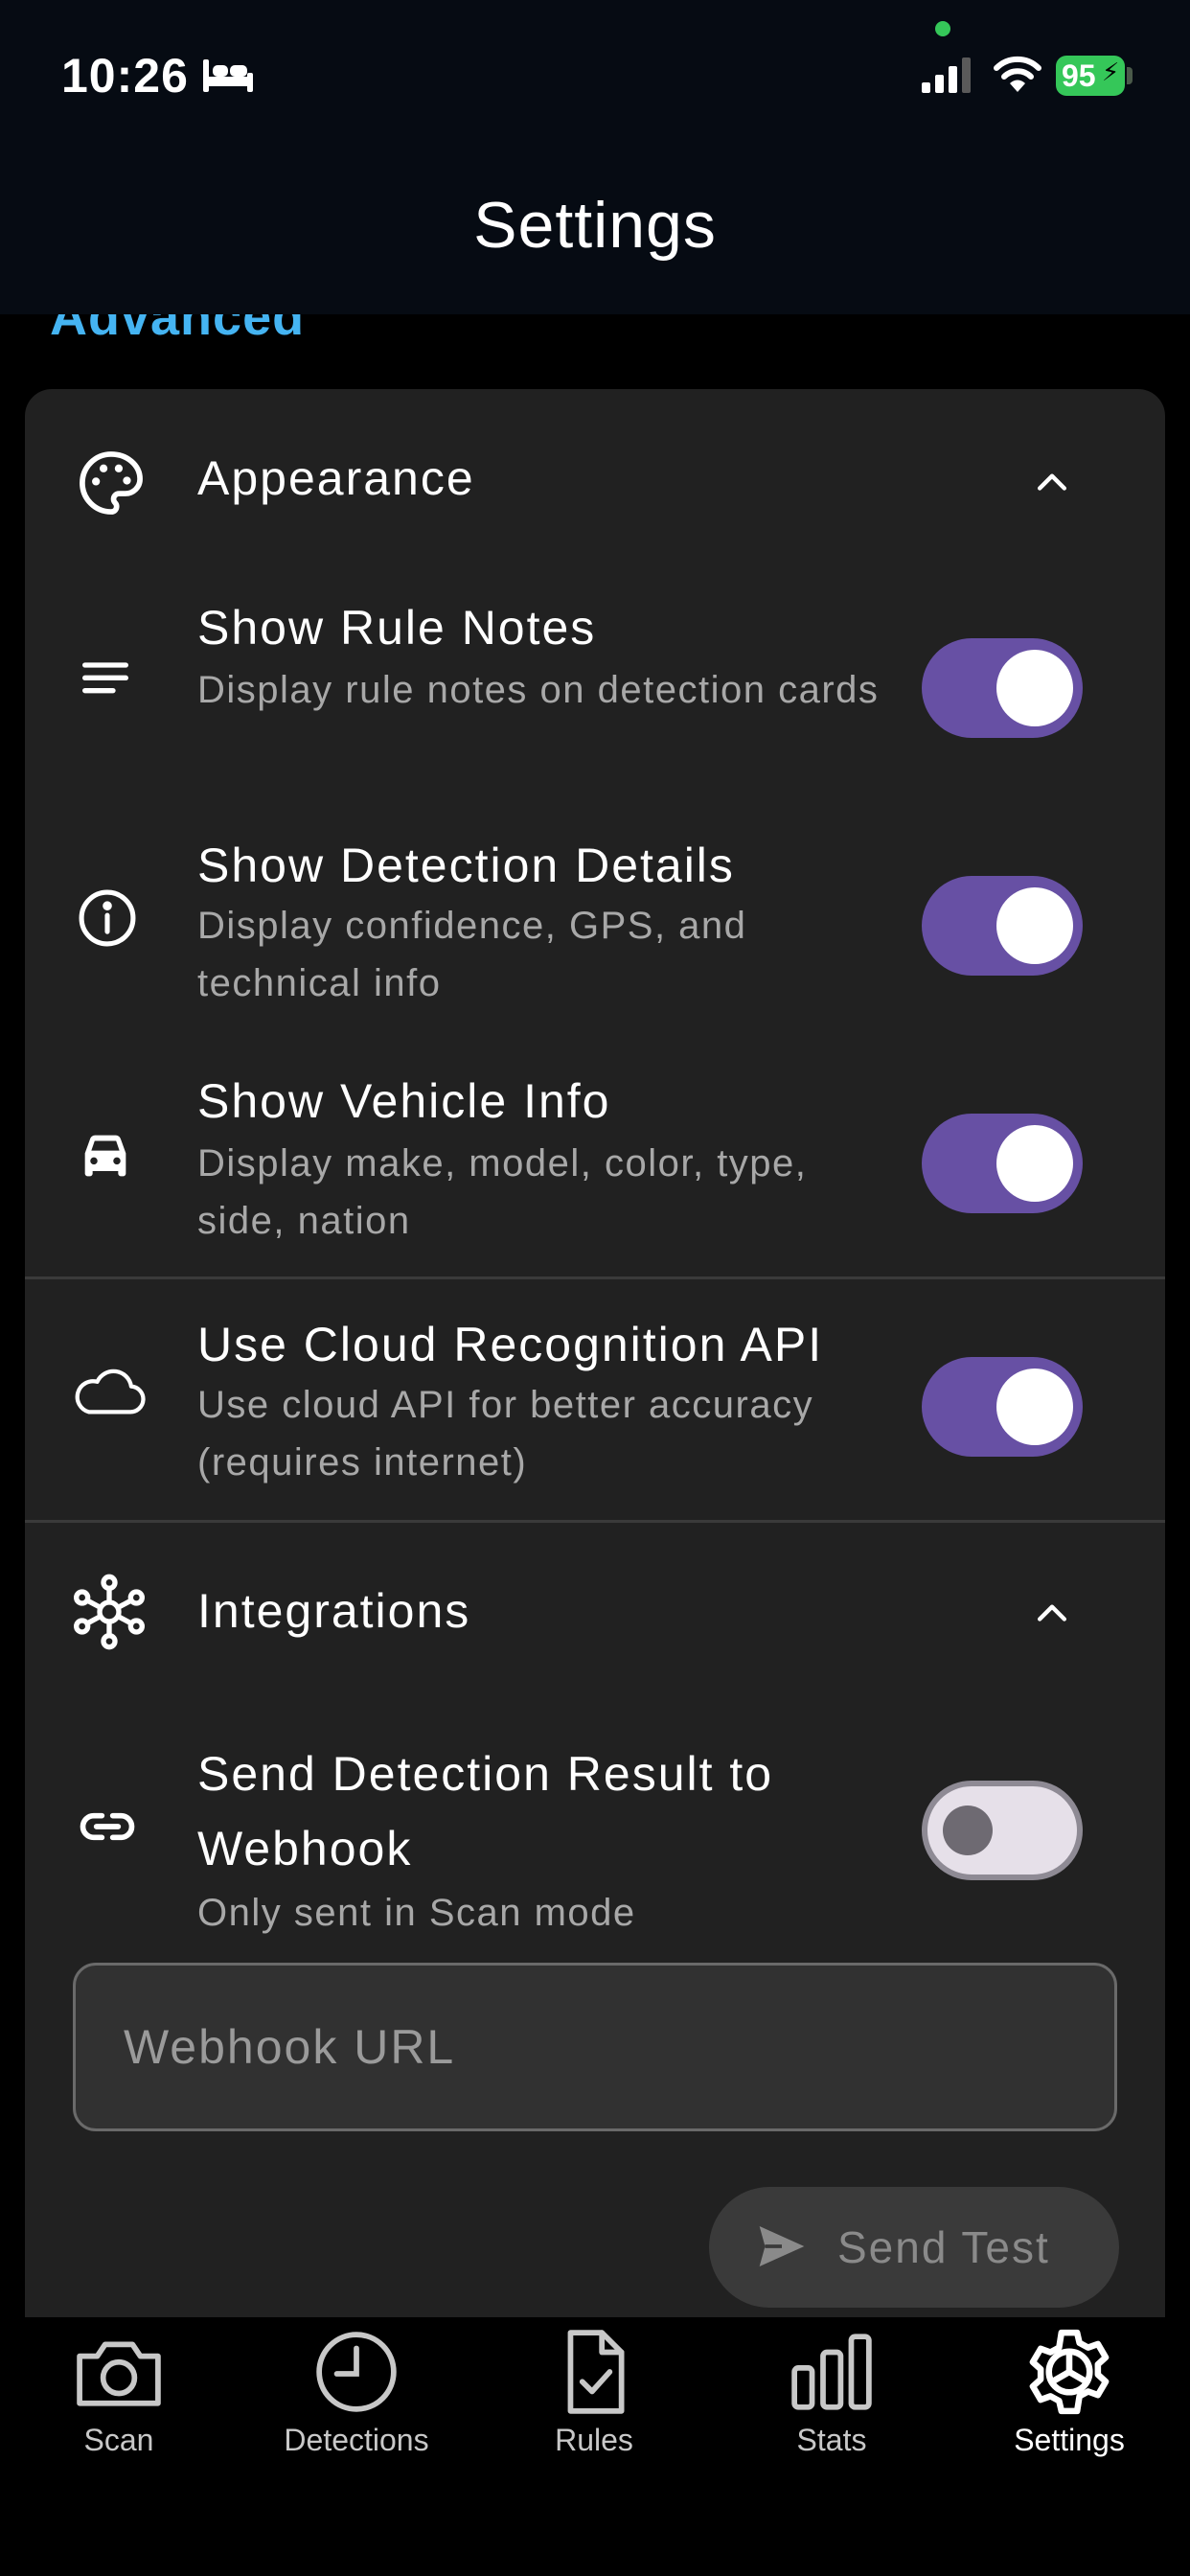 The height and width of the screenshot is (2576, 1190). Describe the element at coordinates (595, 157) in the screenshot. I see `top-bar: 10:26 95 ⚡ Settings` at that location.